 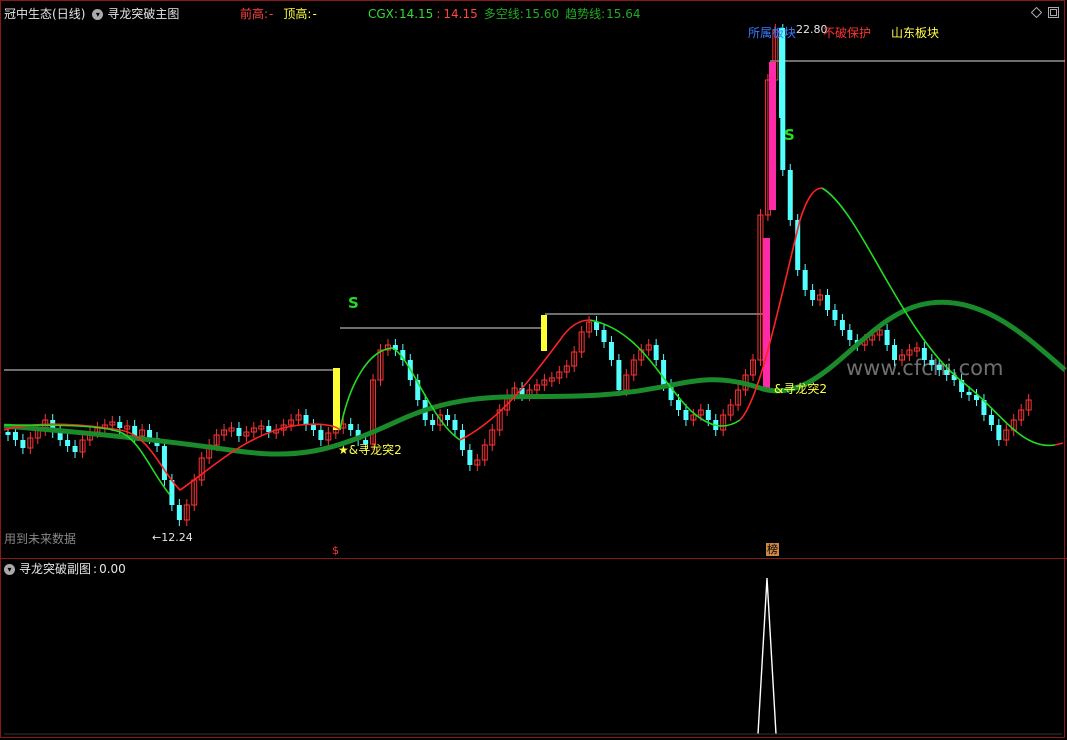 I want to click on sub-header: ▾ 寻龙突破副图:0.00, so click(x=67, y=569).